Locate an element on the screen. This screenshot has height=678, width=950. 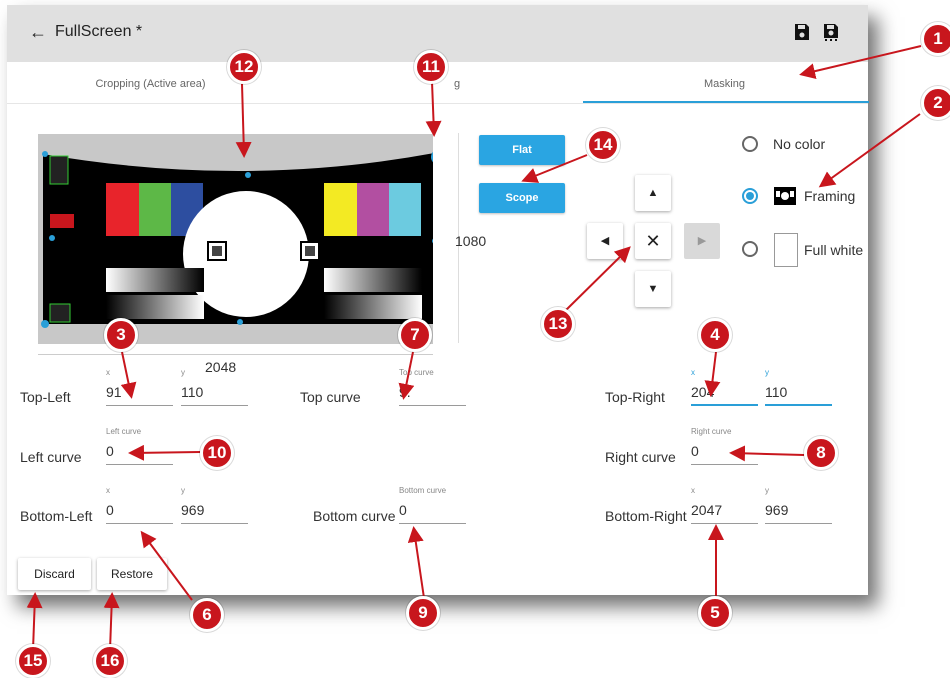
top-right-label: Top-Right is located at coordinates (635, 397).